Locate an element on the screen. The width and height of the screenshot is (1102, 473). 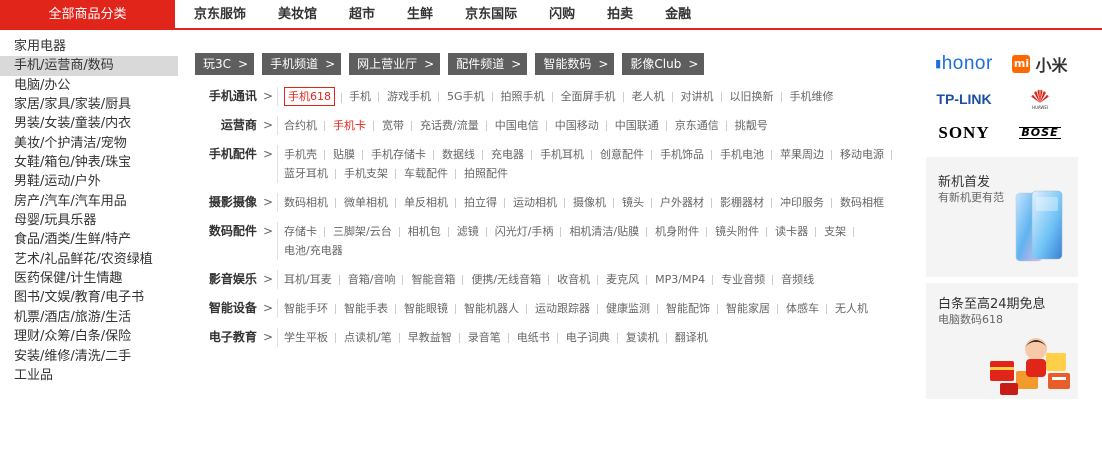
subcategory-link: 智能眼镜 is located at coordinates (430, 308).